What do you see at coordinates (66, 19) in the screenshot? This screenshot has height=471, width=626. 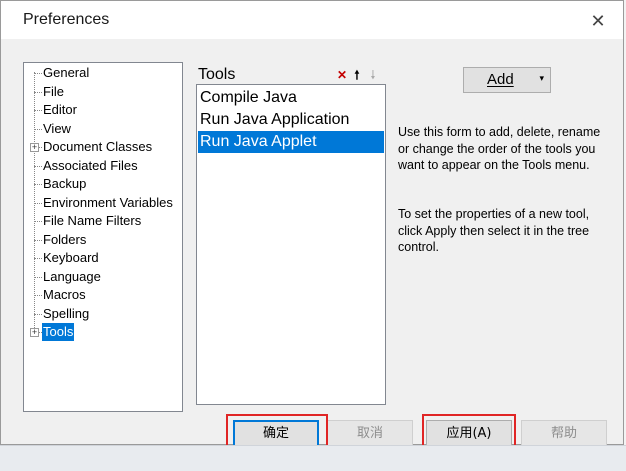 I see `dialog-title: Preferences` at bounding box center [66, 19].